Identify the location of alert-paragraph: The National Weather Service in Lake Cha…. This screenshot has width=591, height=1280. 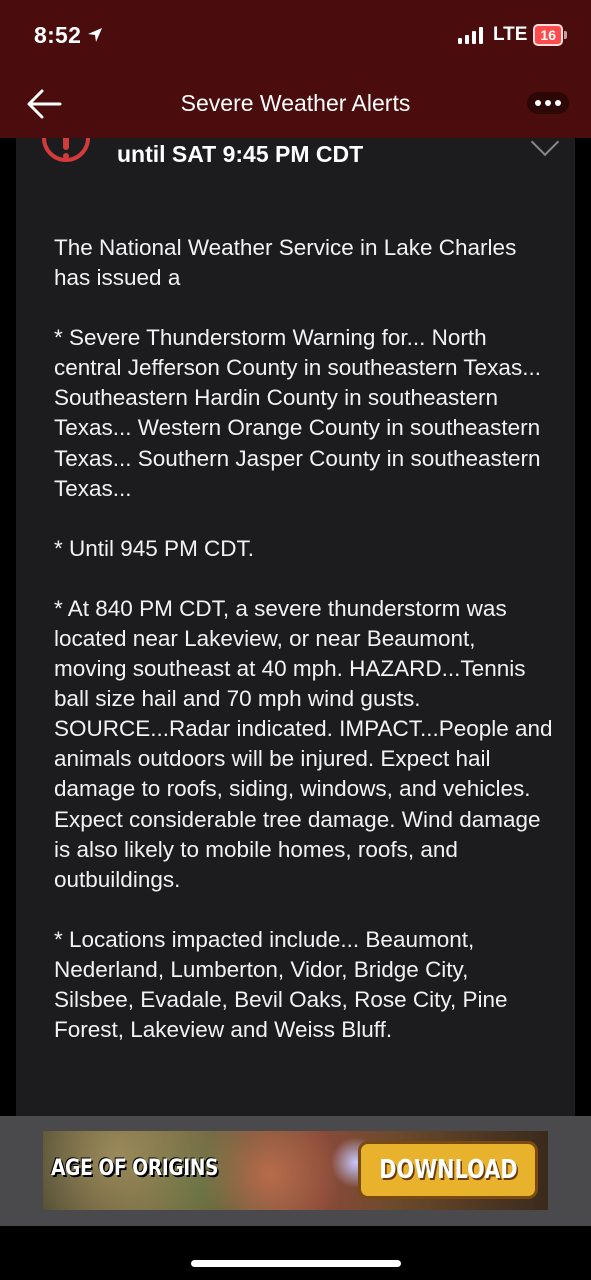
(285, 263).